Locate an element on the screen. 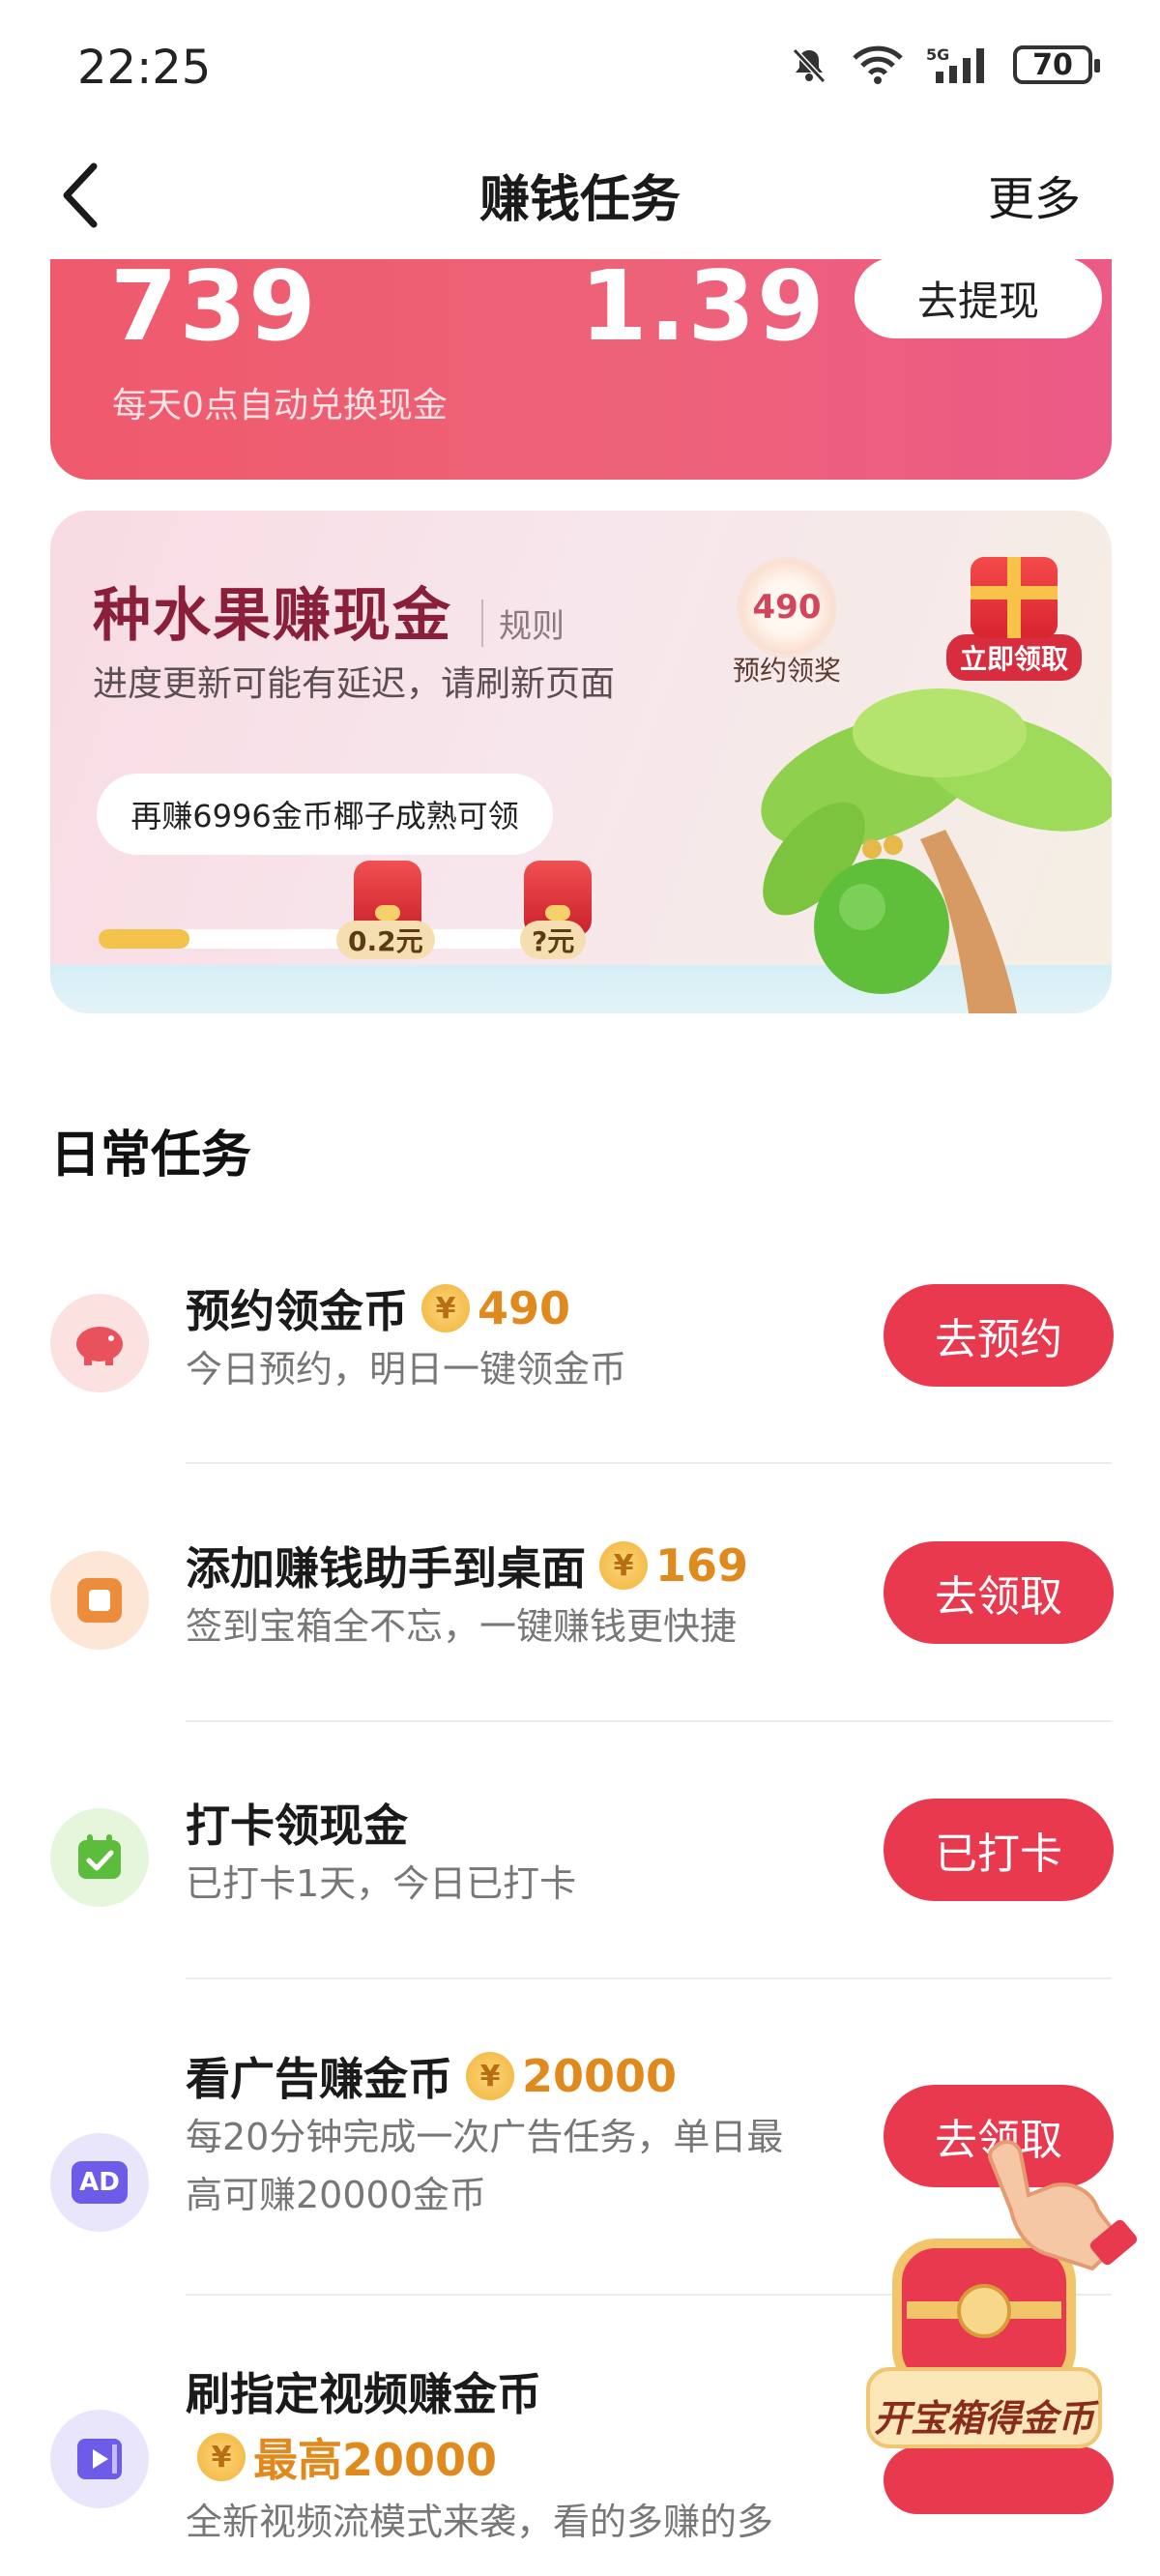 This screenshot has height=2576, width=1160. progress-fill is located at coordinates (144, 939).